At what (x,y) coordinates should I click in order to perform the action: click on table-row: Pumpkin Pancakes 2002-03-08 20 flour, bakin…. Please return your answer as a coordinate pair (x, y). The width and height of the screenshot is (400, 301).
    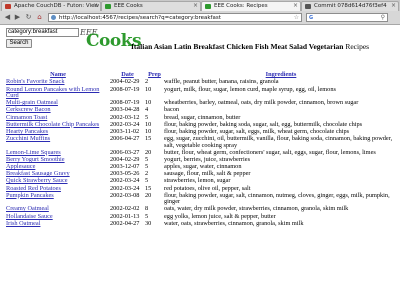
    Looking at the image, I should click on (202, 199).